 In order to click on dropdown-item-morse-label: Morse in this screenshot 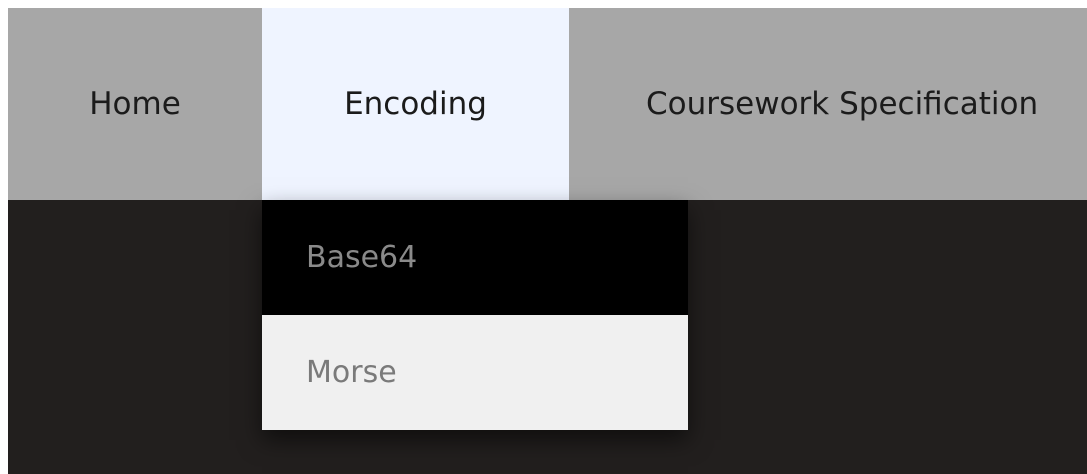, I will do `click(351, 372)`.